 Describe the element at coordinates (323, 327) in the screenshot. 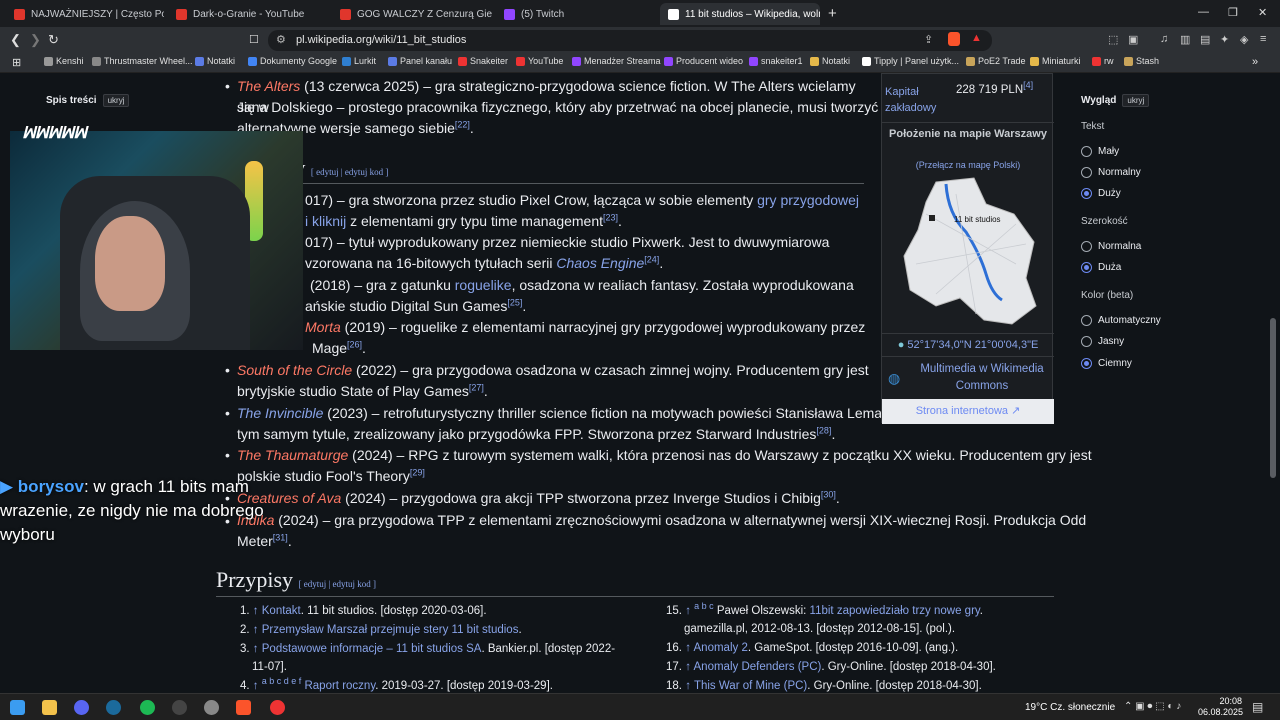

I see `game-link: Morta` at that location.